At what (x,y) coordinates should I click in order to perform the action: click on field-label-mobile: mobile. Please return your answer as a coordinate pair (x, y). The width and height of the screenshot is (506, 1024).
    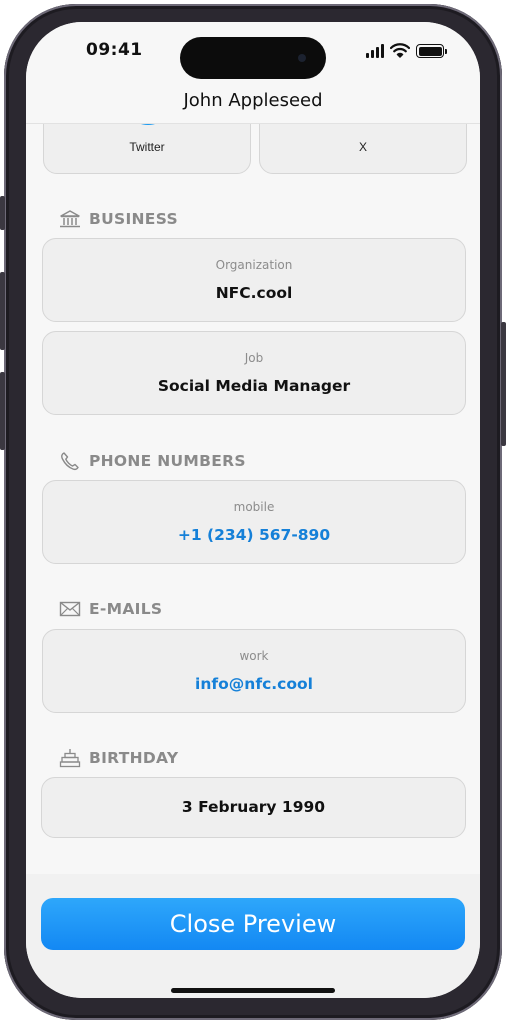
    Looking at the image, I should click on (254, 507).